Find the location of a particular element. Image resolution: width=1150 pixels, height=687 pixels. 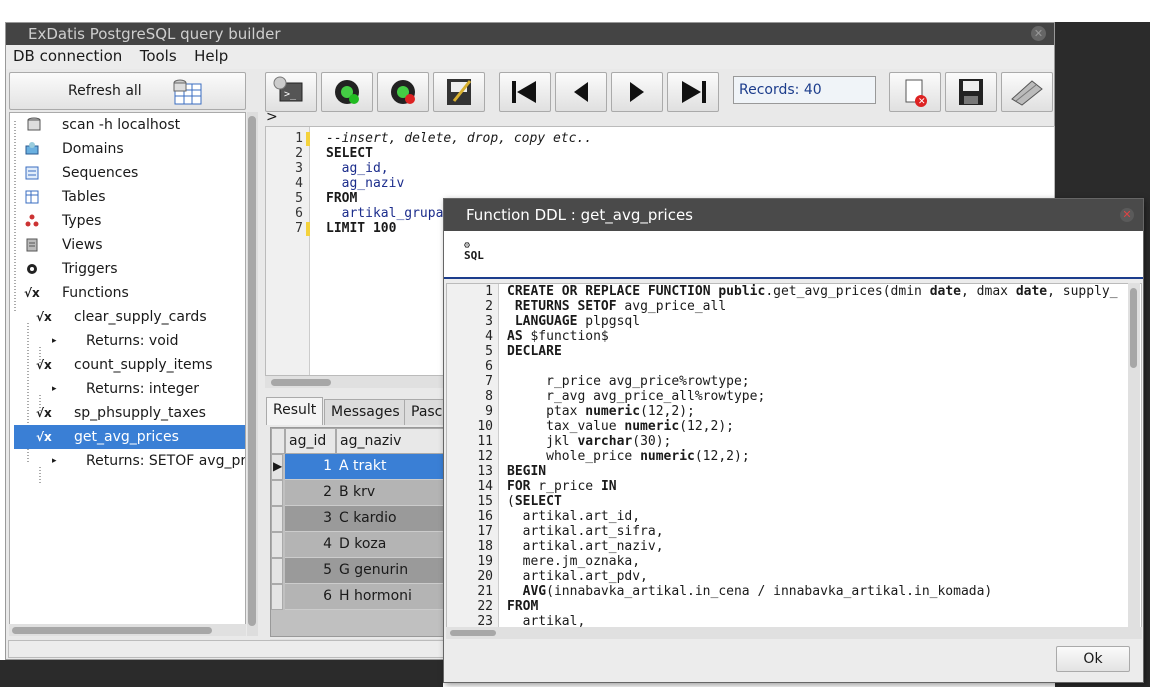

dialog-close-button: ✕ is located at coordinates (1127, 215).